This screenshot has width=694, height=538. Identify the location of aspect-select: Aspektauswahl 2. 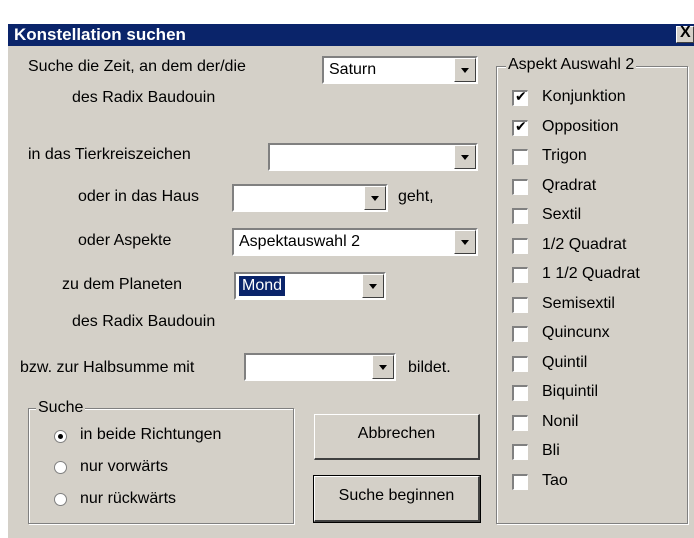
(355, 242).